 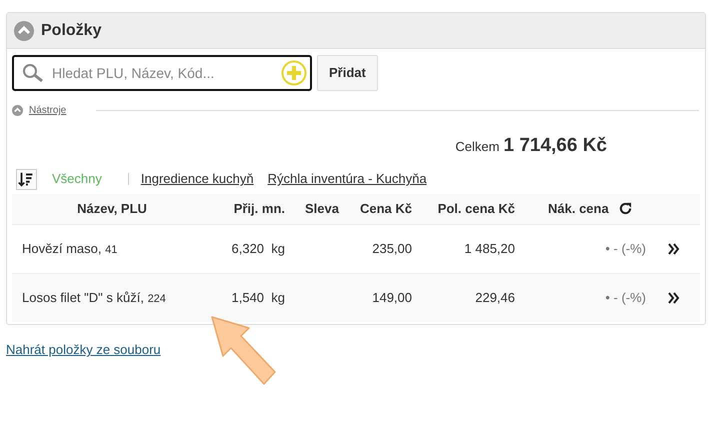 I want to click on refresh-icon, so click(x=625, y=208).